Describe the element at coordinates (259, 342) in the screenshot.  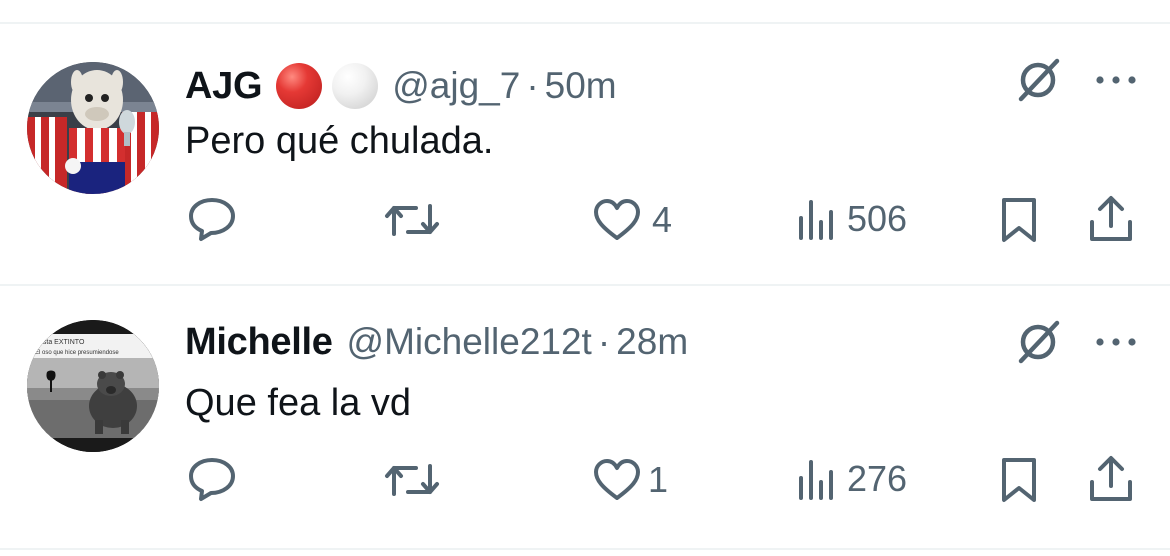
I see `display-name: Michelle` at that location.